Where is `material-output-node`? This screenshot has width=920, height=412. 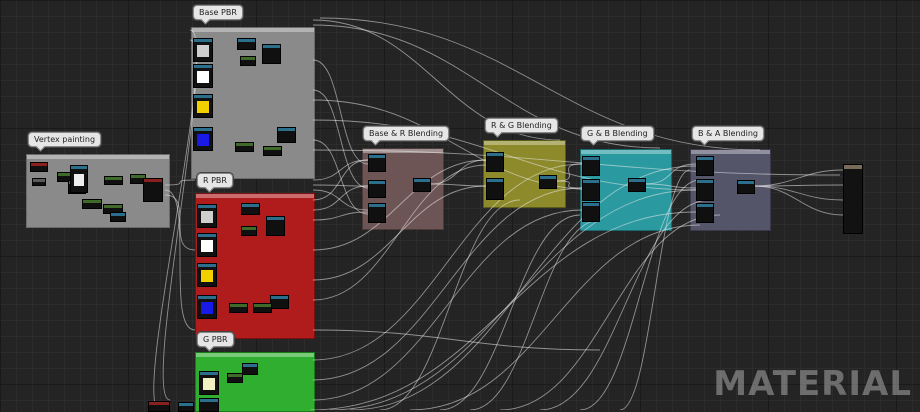
material-output-node is located at coordinates (853, 199).